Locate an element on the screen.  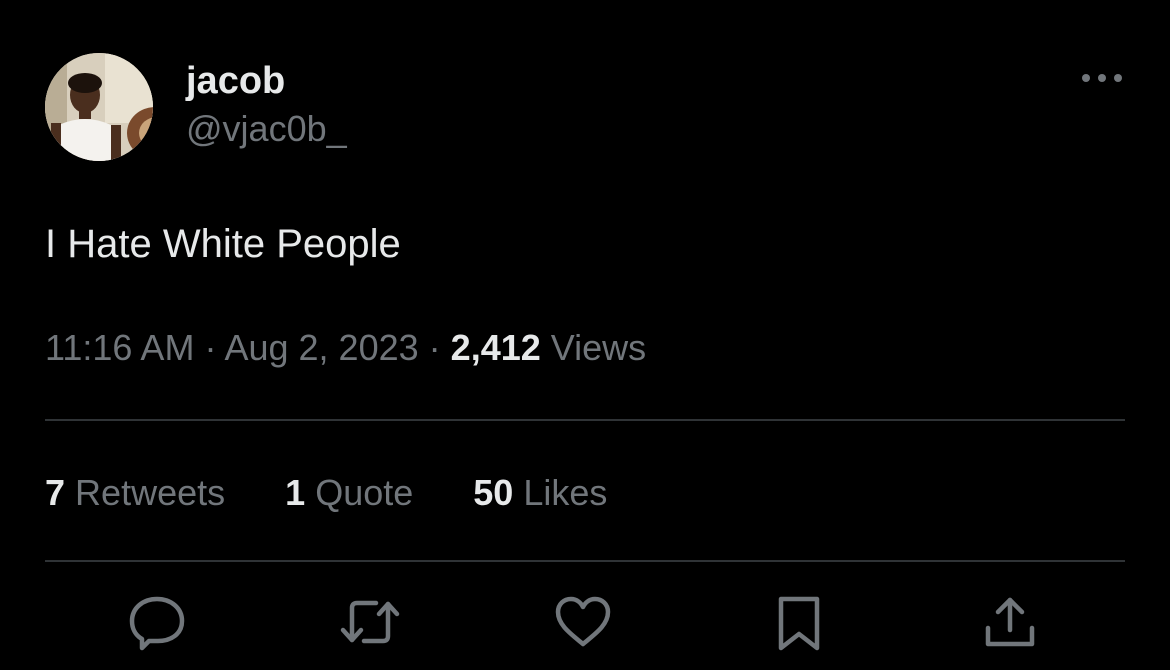
tweet-date: Aug 2, 2023 is located at coordinates (321, 347).